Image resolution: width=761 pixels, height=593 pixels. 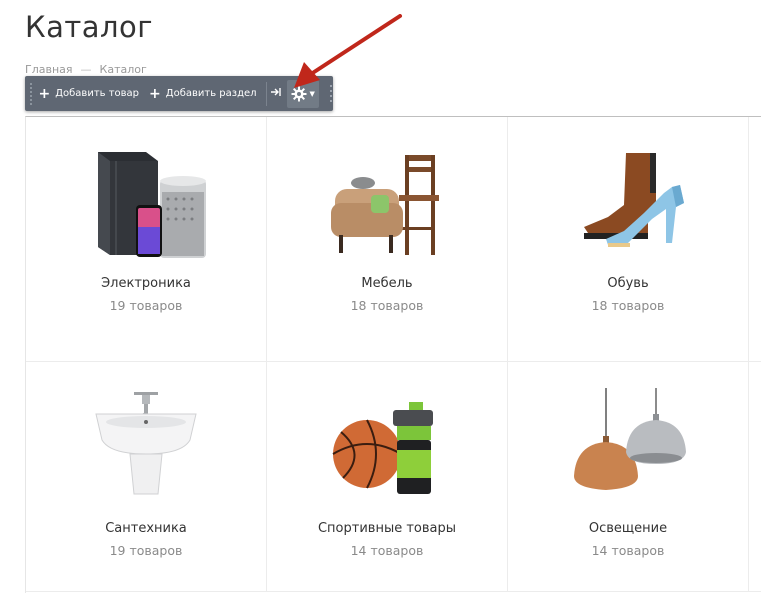 I want to click on catalog-item-name: Освещение, so click(x=628, y=528).